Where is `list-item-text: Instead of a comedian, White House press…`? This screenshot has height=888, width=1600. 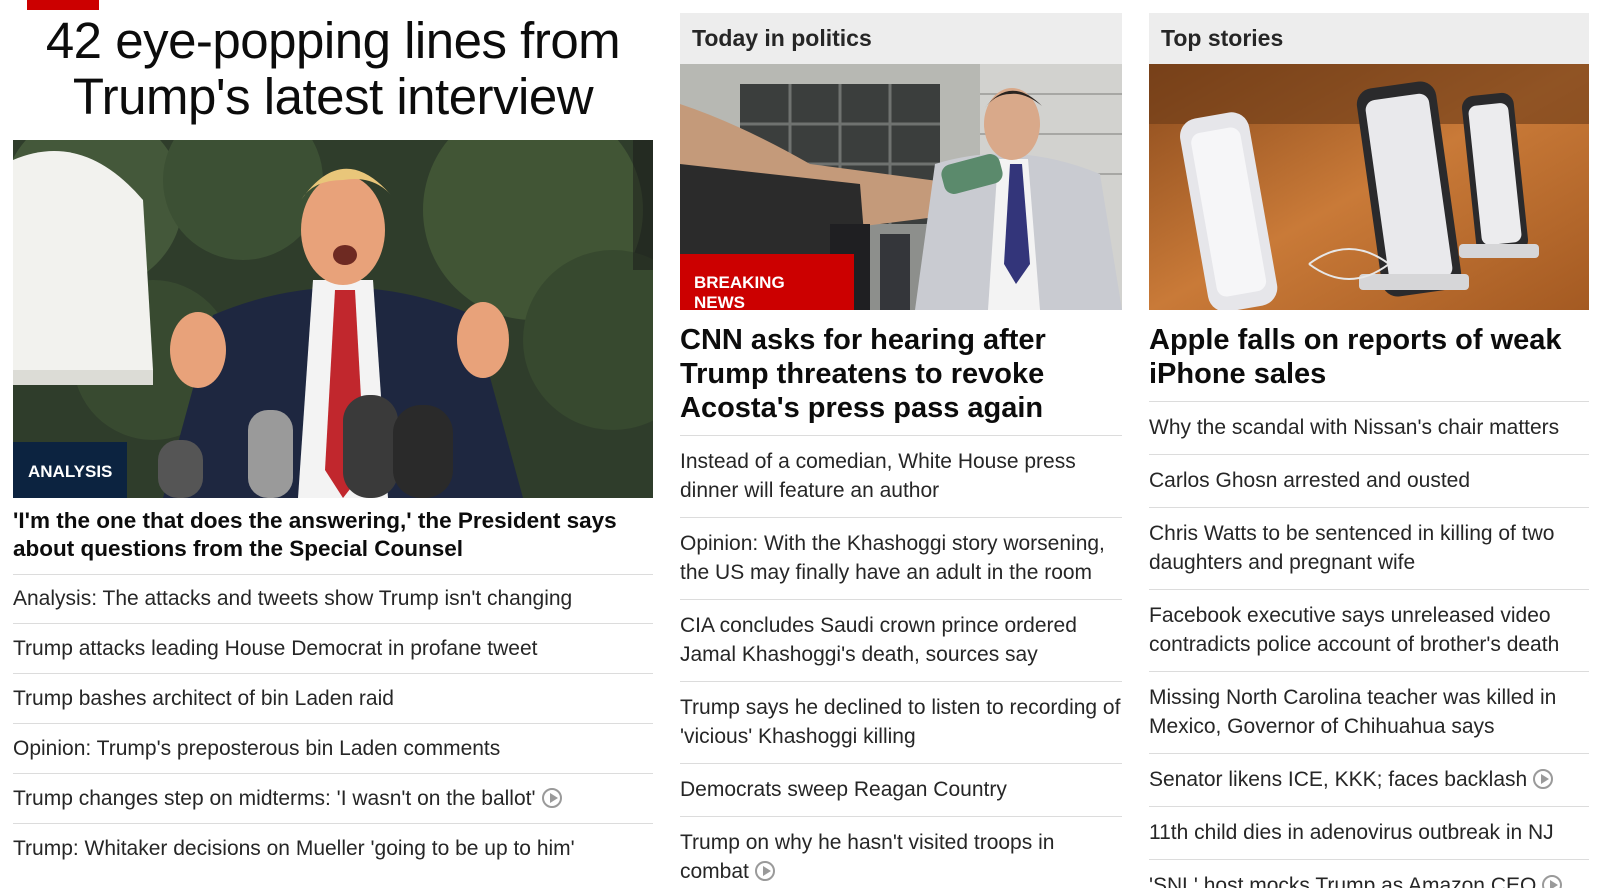 list-item-text: Instead of a comedian, White House press… is located at coordinates (878, 476).